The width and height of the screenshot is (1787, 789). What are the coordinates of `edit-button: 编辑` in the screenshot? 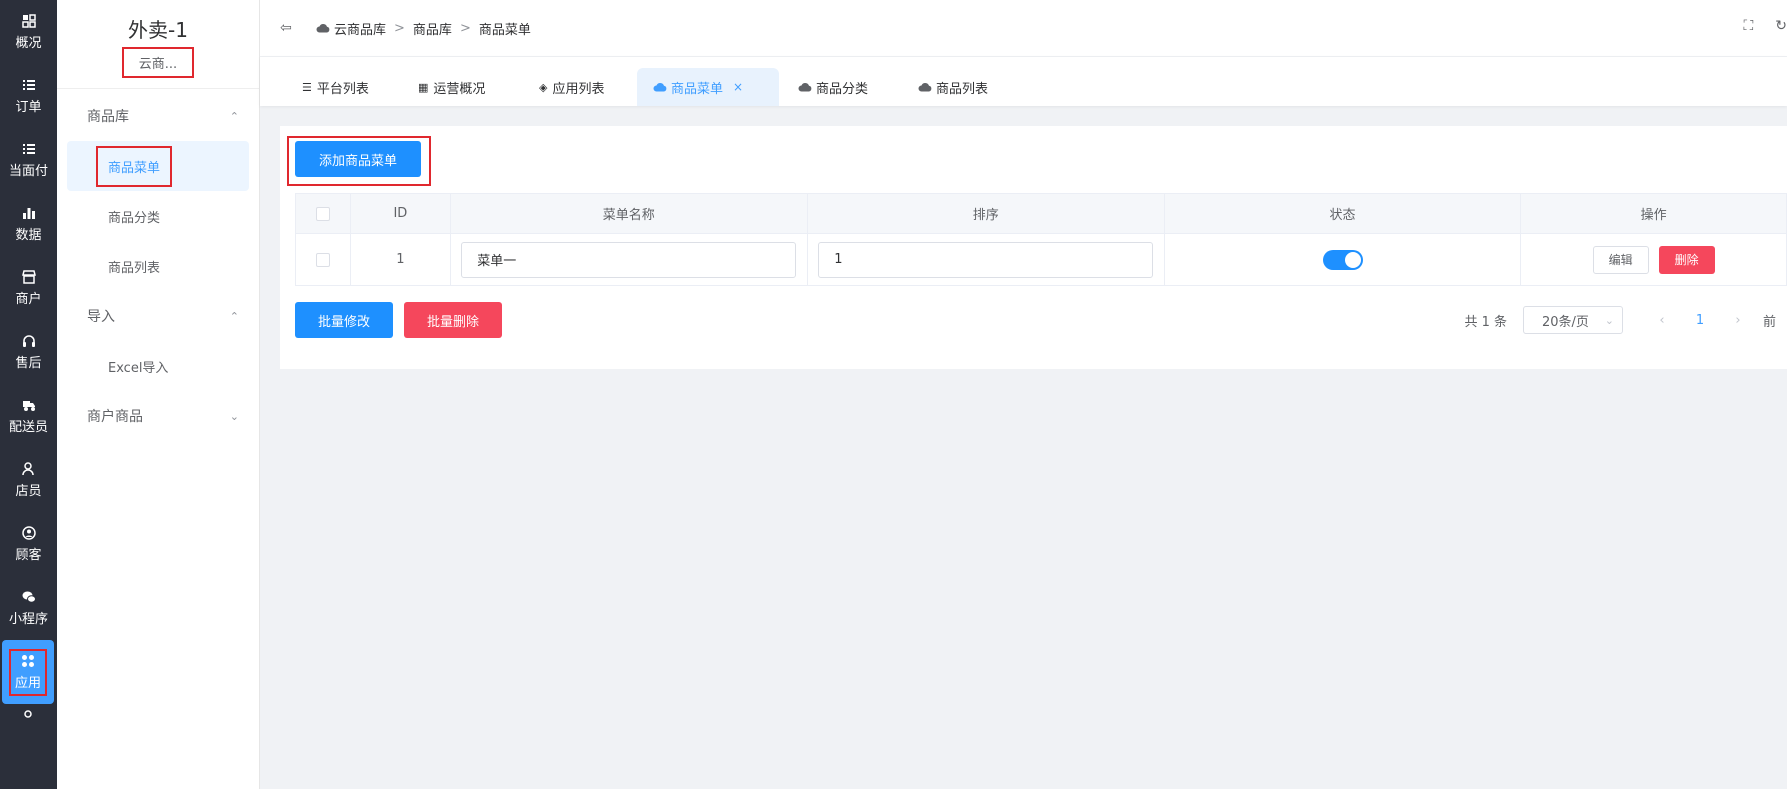 It's located at (1620, 259).